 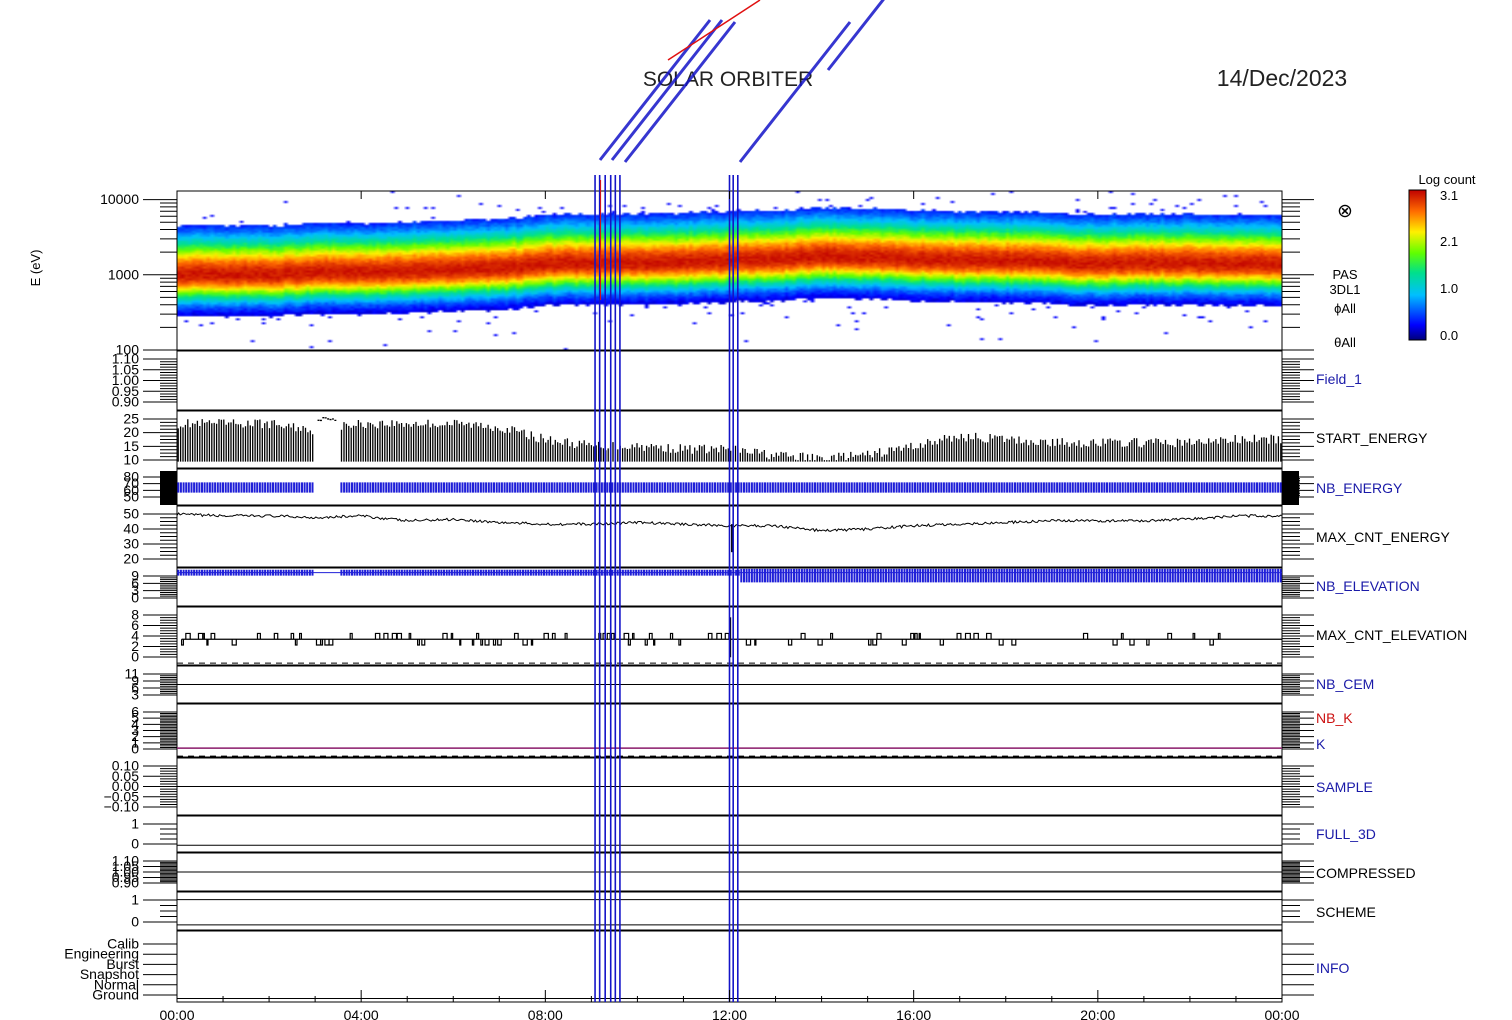 I want to click on colorbar-tick-min: 0.0, so click(x=1449, y=335).